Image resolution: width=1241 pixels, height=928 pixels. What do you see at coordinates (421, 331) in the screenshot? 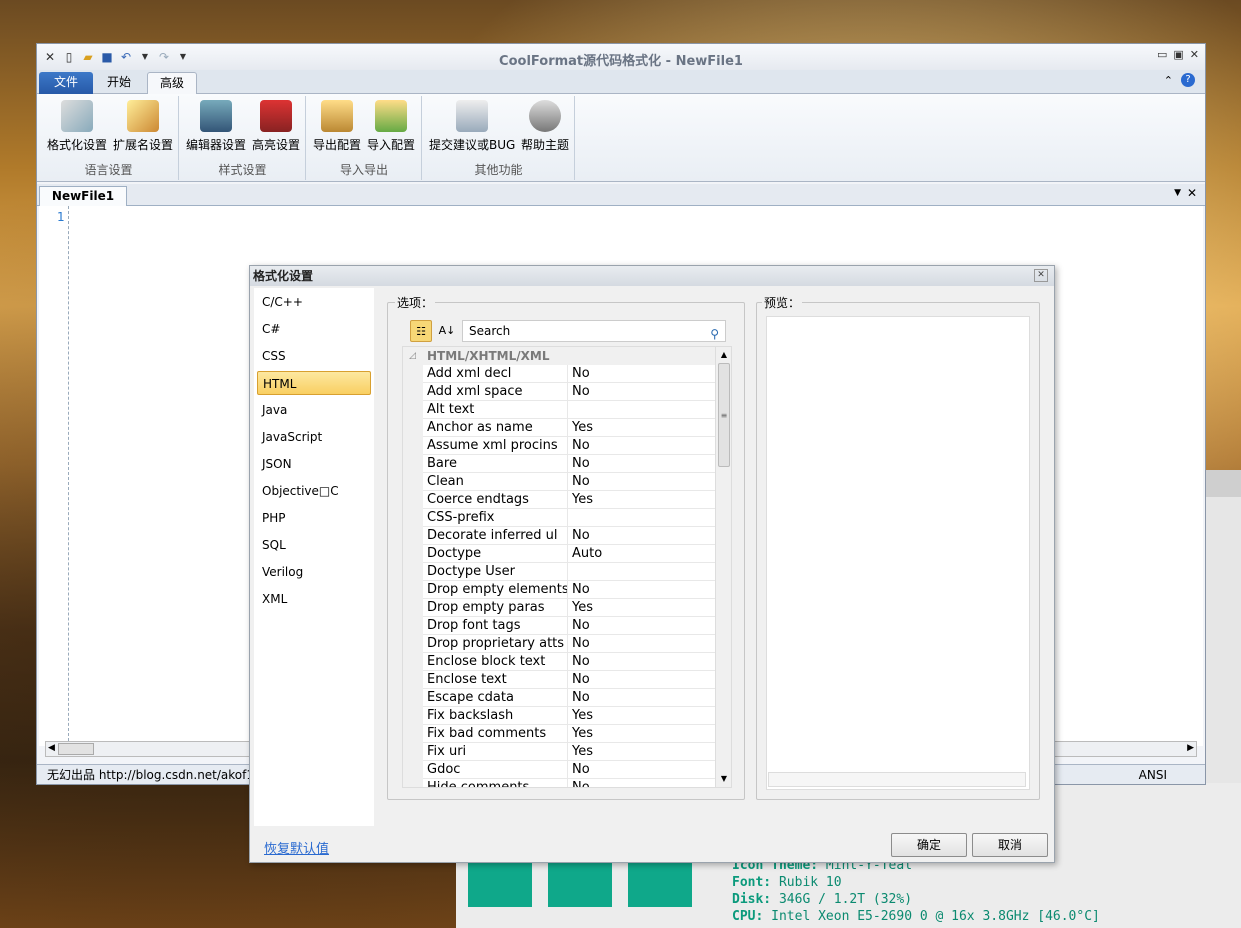
I see `categorized-view-icon: ☷` at bounding box center [421, 331].